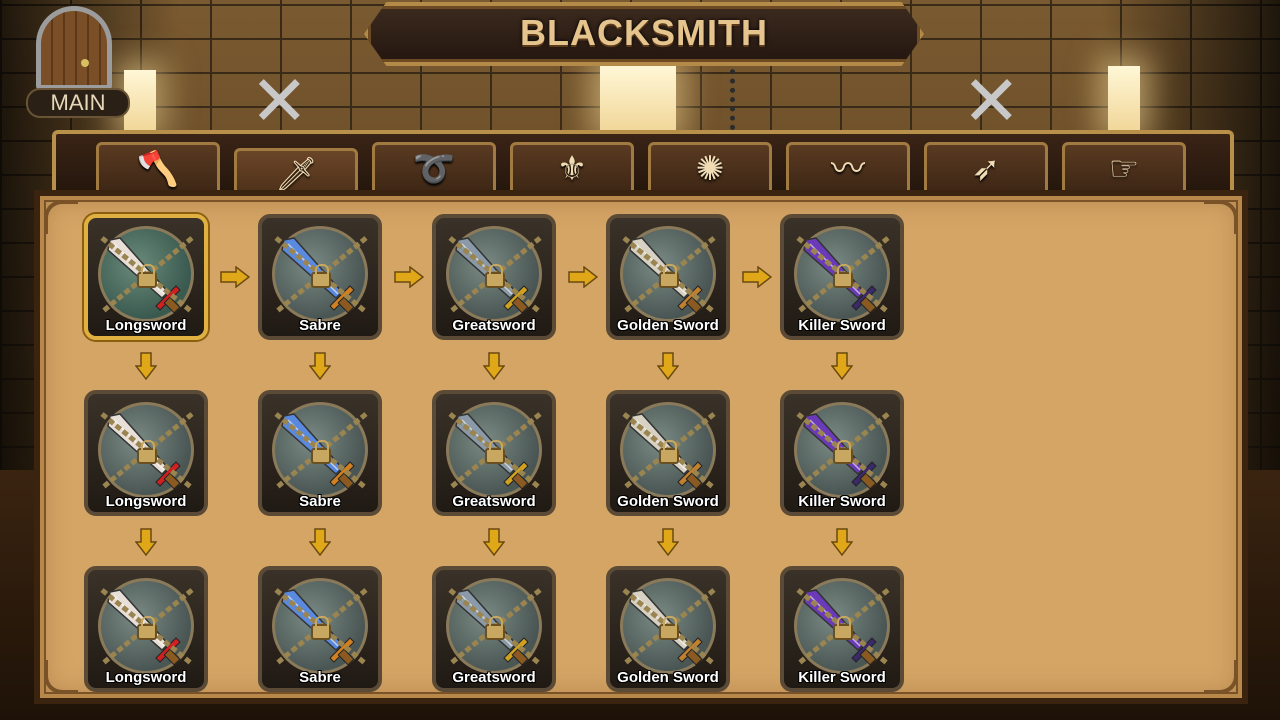 This screenshot has width=1280, height=720. I want to click on mace-icon: ✺, so click(710, 169).